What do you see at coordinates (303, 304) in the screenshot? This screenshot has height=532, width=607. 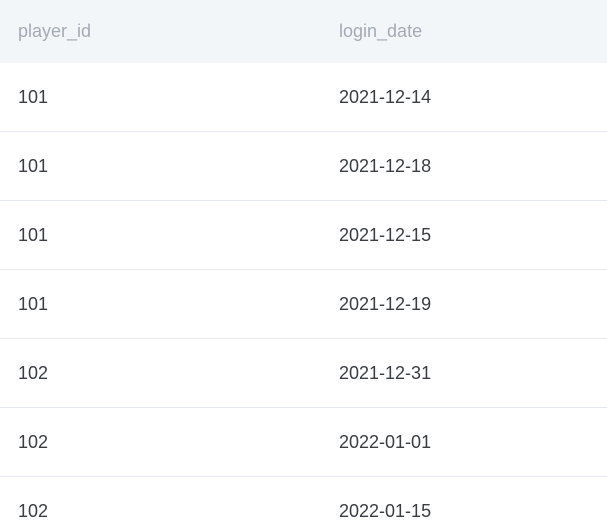 I see `table-row: 101 2021-12-19` at bounding box center [303, 304].